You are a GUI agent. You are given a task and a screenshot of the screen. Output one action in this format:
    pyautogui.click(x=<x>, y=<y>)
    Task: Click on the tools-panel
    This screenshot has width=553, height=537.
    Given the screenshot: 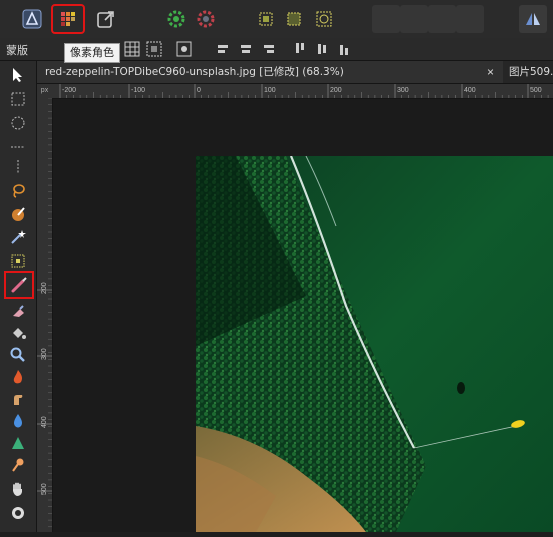 What is the action you would take?
    pyautogui.click(x=18, y=296)
    